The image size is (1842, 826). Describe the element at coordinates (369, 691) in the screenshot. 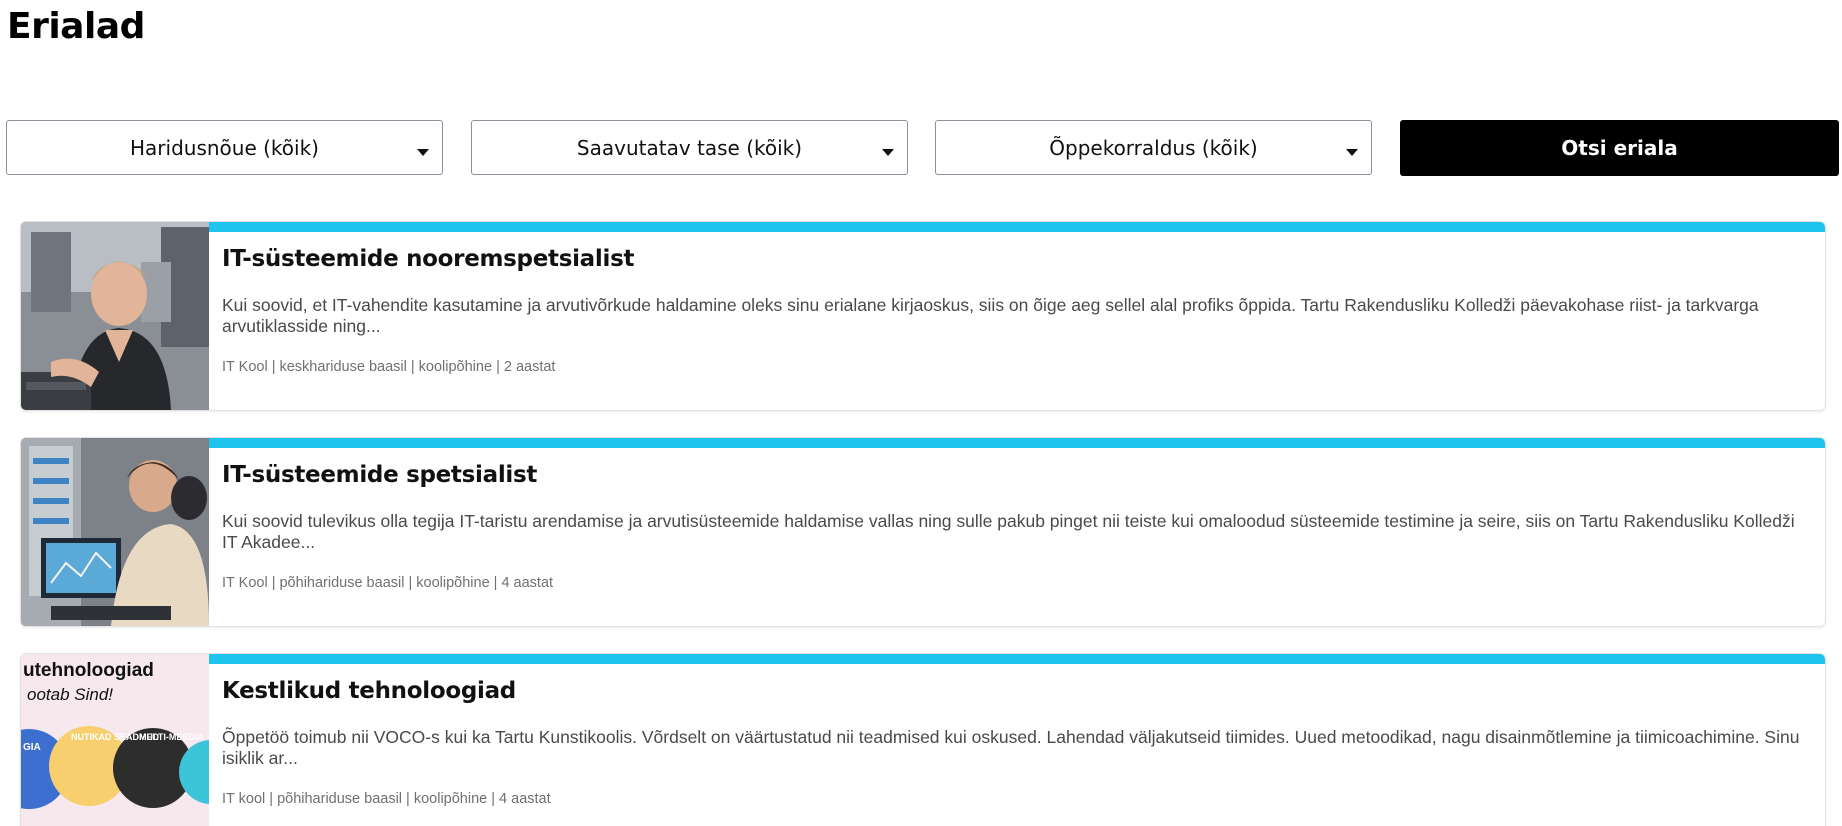

I see `program-title: Kestlikud tehnoloogiad` at that location.